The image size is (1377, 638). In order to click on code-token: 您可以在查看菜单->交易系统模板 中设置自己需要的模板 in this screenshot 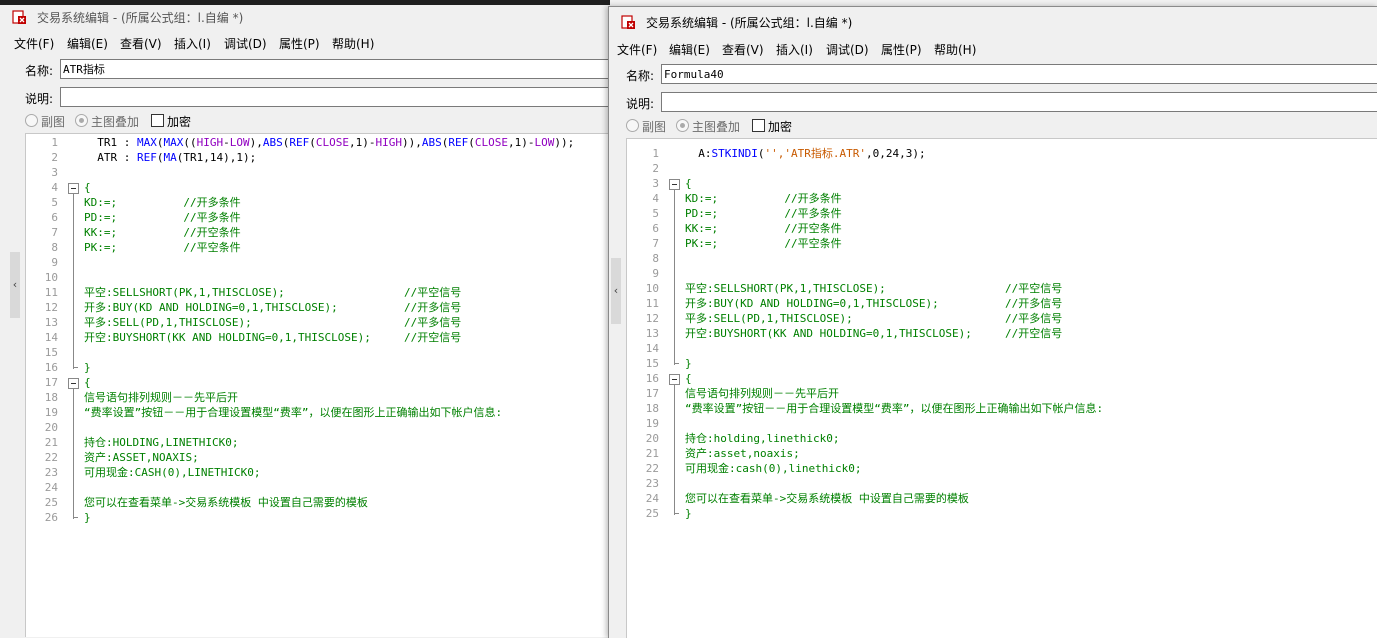, I will do `click(827, 498)`.